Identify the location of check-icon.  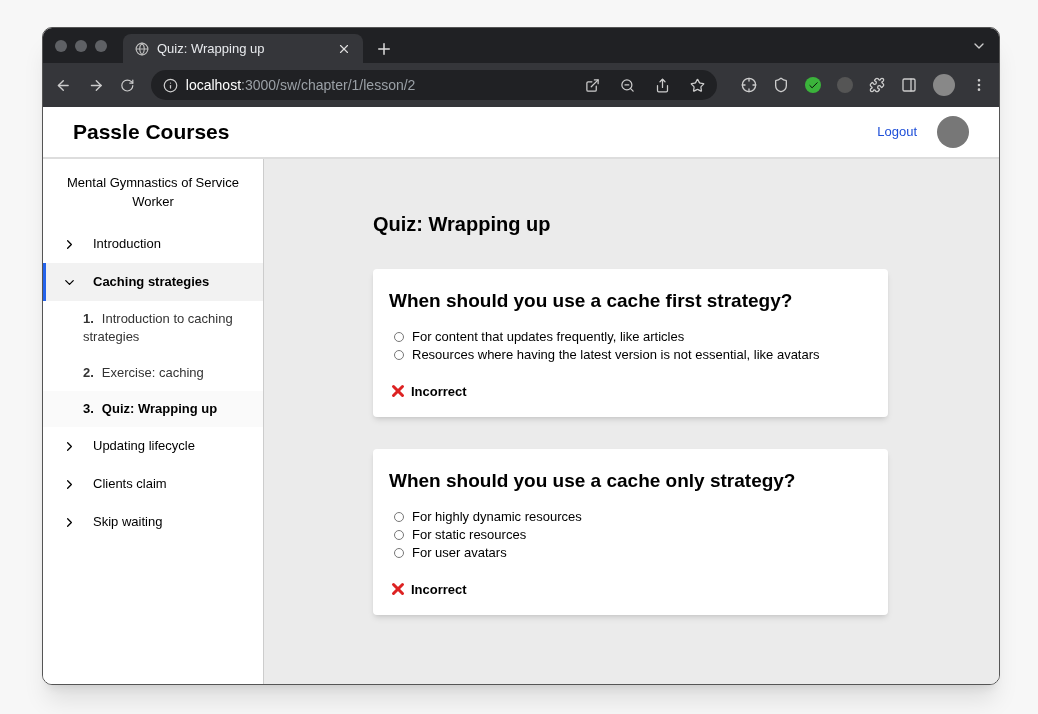
(813, 85).